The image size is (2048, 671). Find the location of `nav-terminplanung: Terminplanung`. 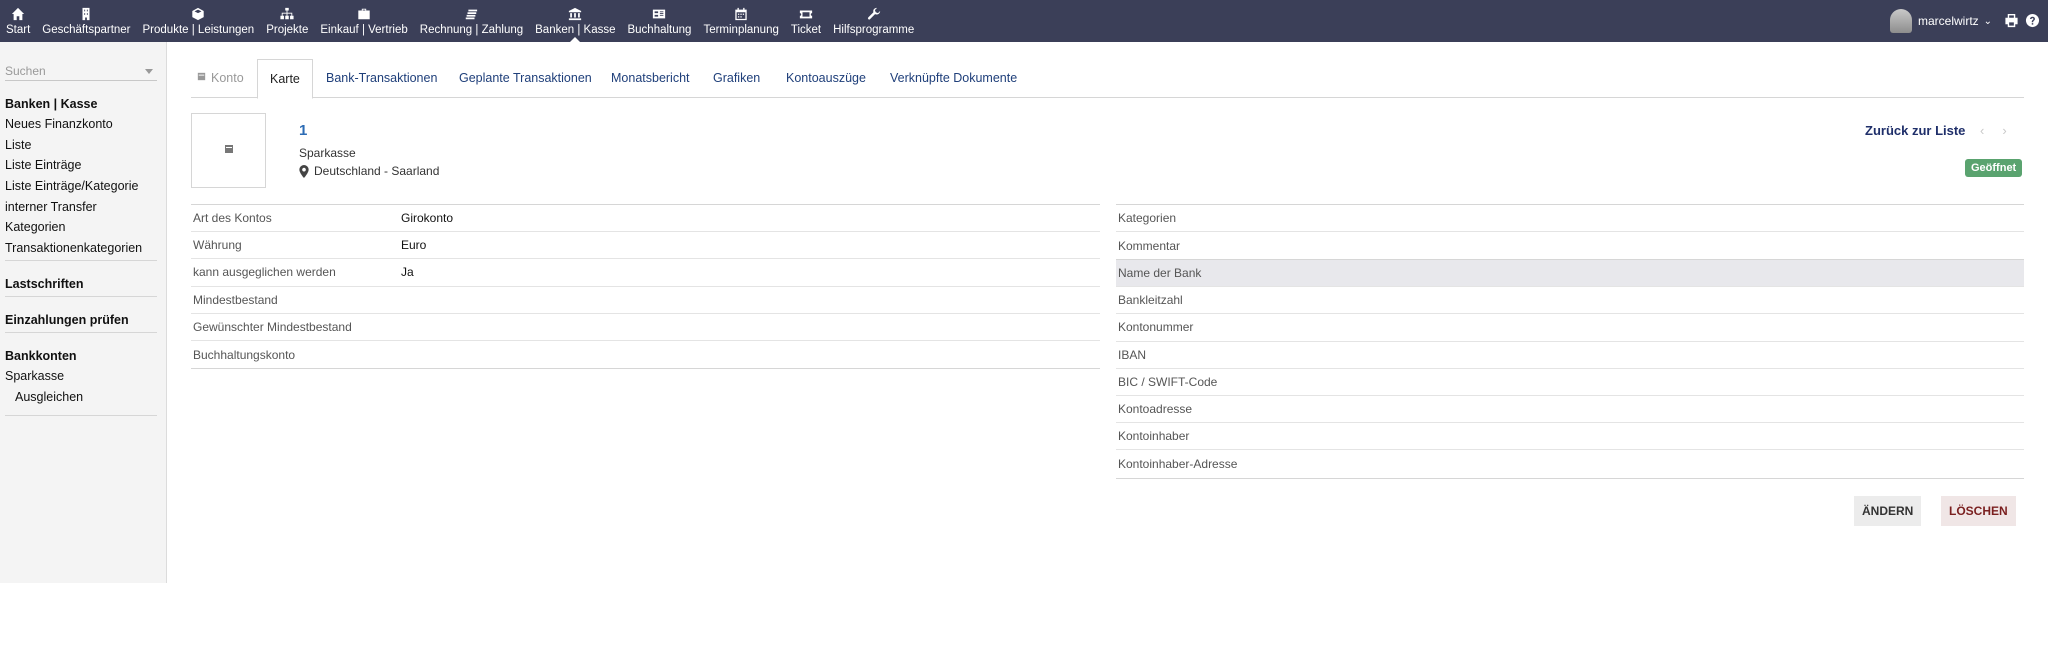

nav-terminplanung: Terminplanung is located at coordinates (740, 21).